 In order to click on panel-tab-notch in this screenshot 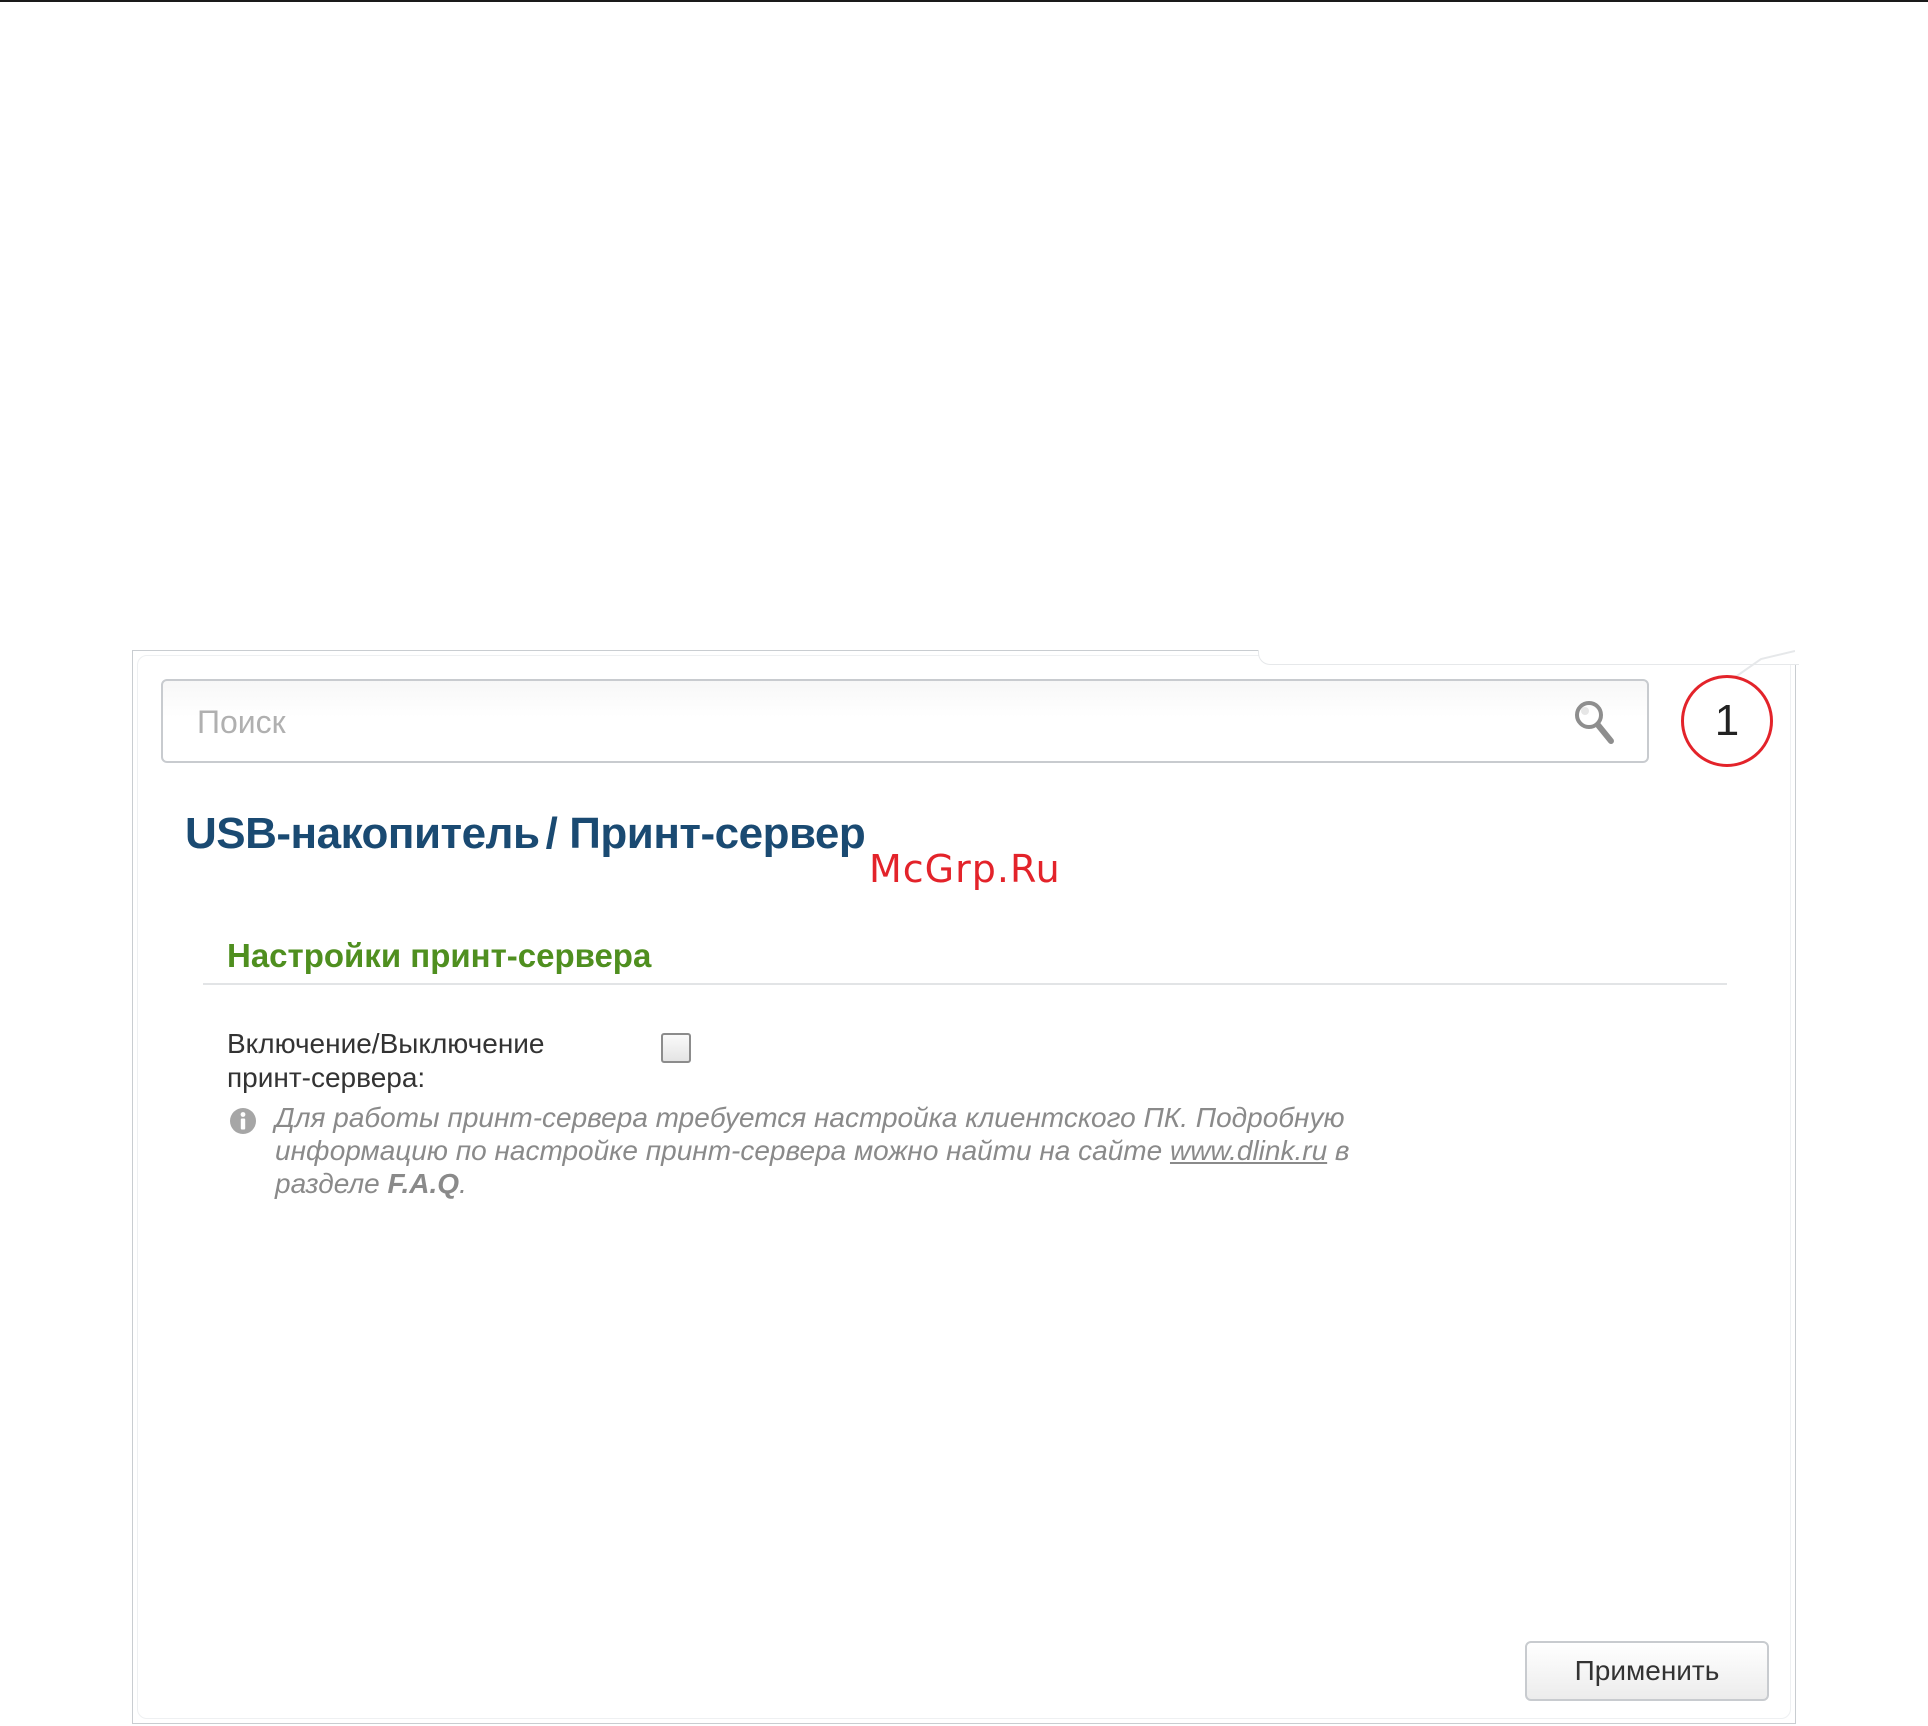, I will do `click(1528, 657)`.